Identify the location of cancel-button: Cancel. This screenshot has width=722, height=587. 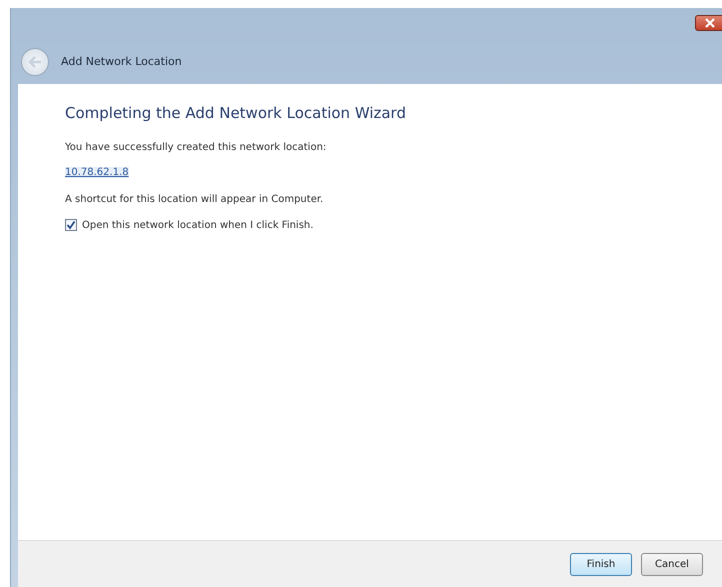
(672, 564).